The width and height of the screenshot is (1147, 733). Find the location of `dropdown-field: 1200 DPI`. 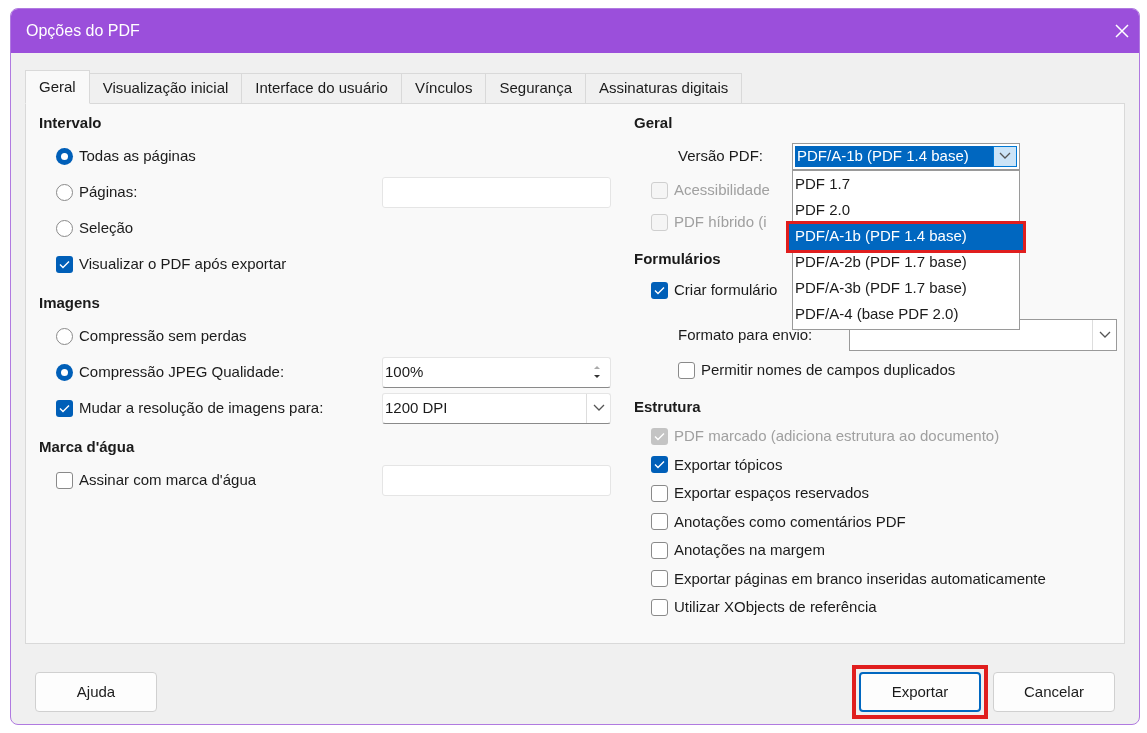

dropdown-field: 1200 DPI is located at coordinates (496, 408).